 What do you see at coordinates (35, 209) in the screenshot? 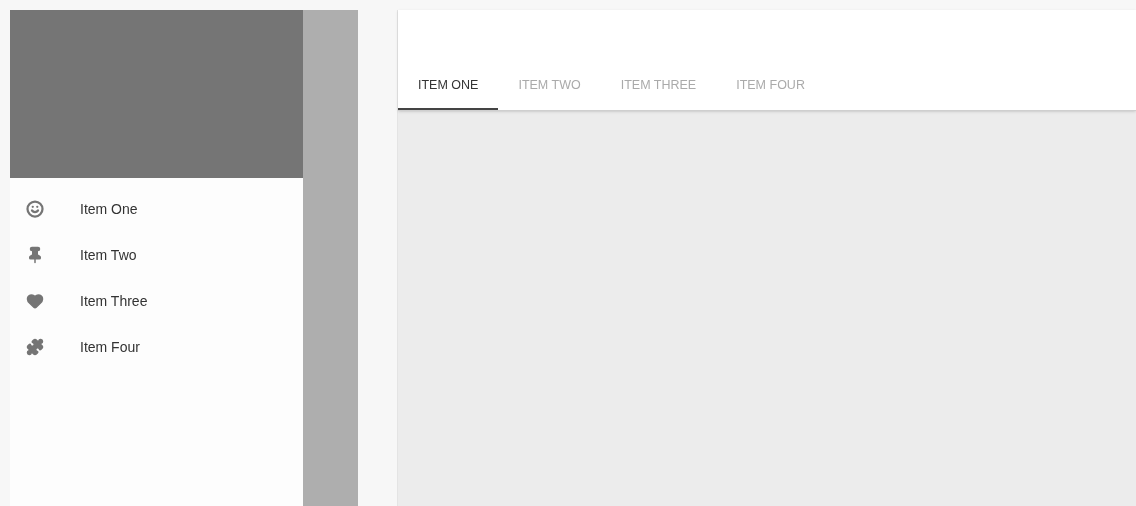
I see `smiley-icon` at bounding box center [35, 209].